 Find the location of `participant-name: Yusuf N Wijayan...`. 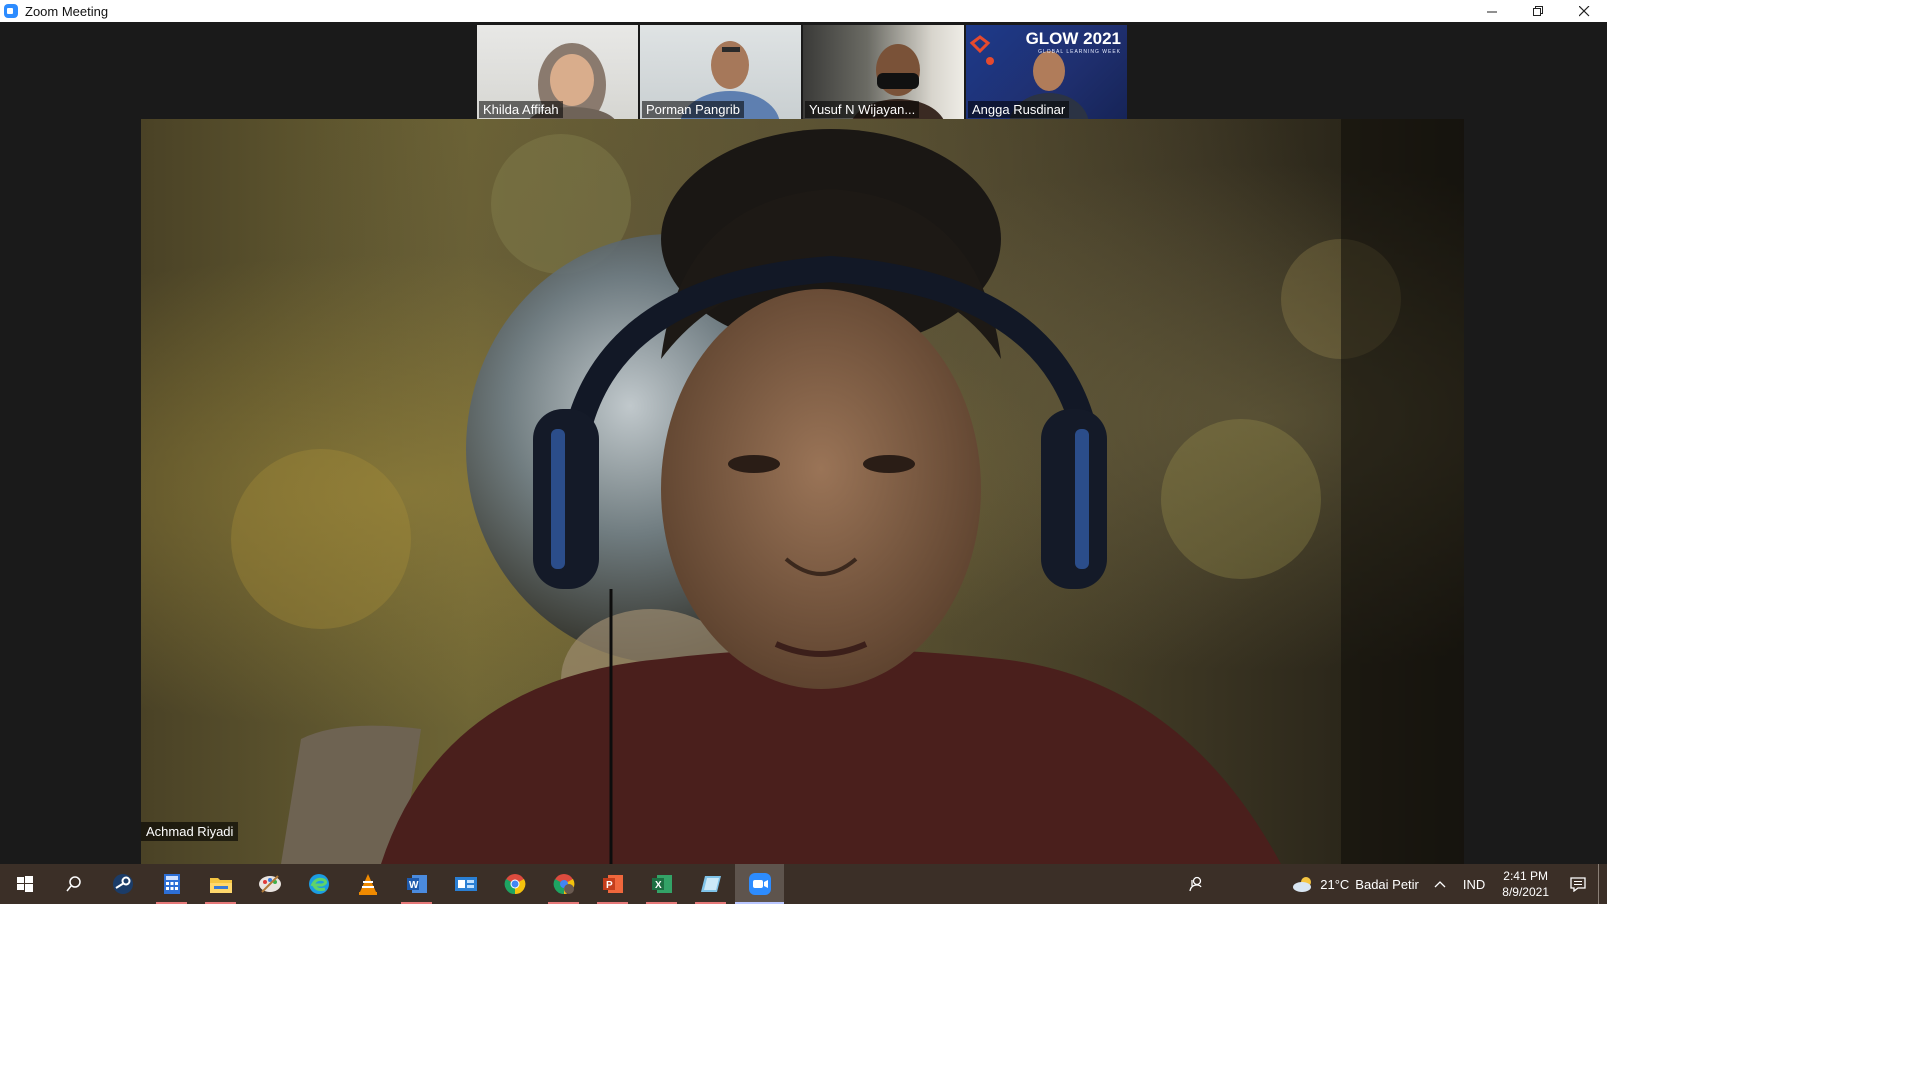

participant-name: Yusuf N Wijayan... is located at coordinates (862, 109).